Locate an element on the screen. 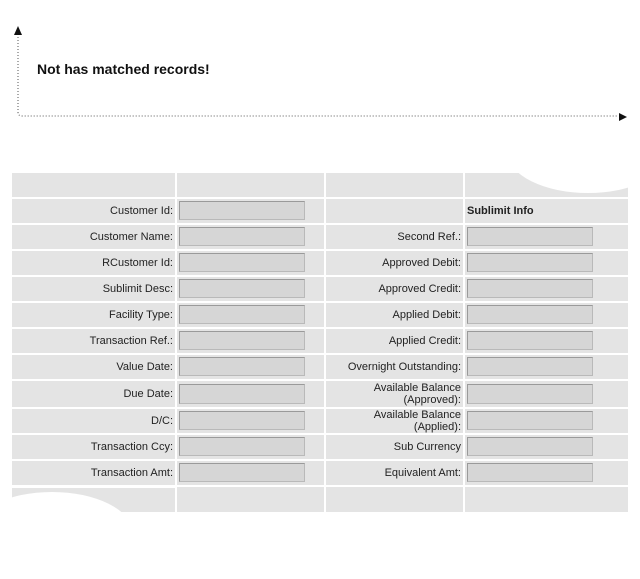 Image resolution: width=640 pixels, height=579 pixels. approved-credit-field is located at coordinates (530, 288).